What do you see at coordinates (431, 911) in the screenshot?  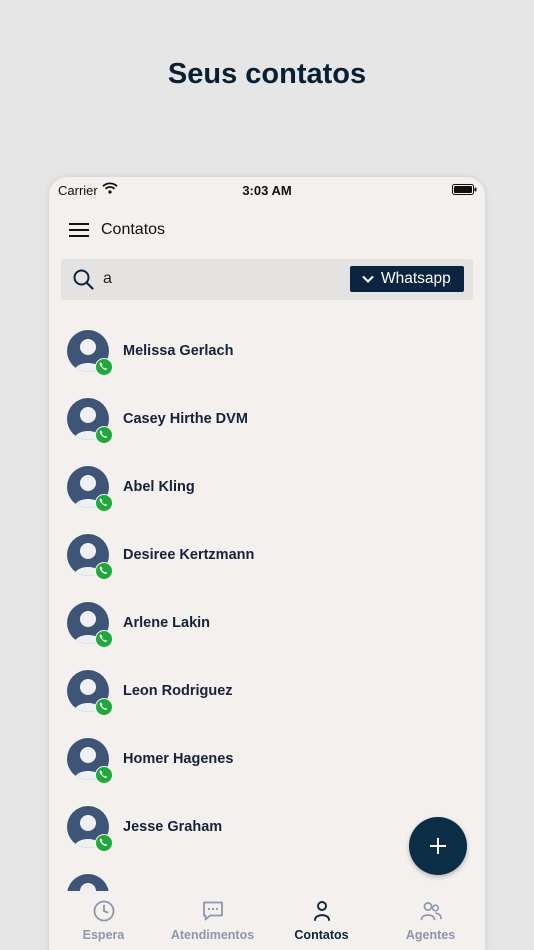 I see `people-icon` at bounding box center [431, 911].